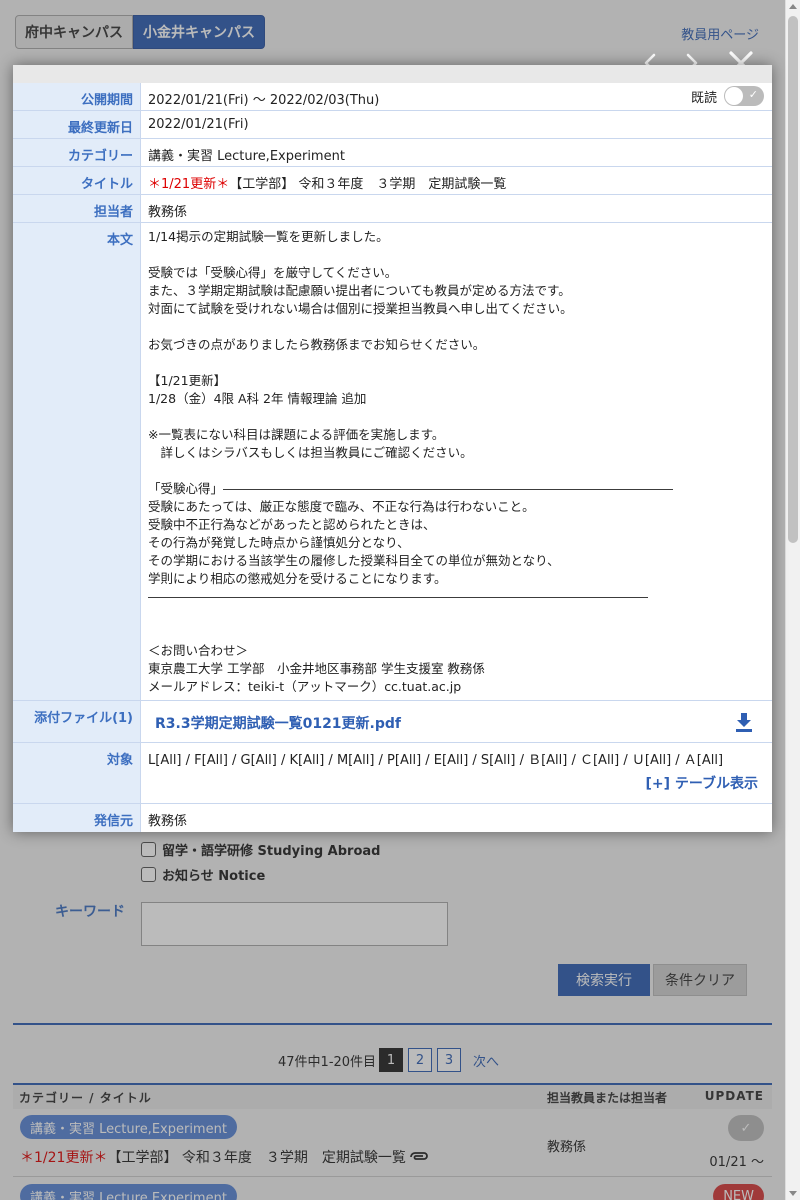  Describe the element at coordinates (392, 153) in the screenshot. I see `row-category: カテゴリー 講義・実習 Lecture,Experiment` at that location.